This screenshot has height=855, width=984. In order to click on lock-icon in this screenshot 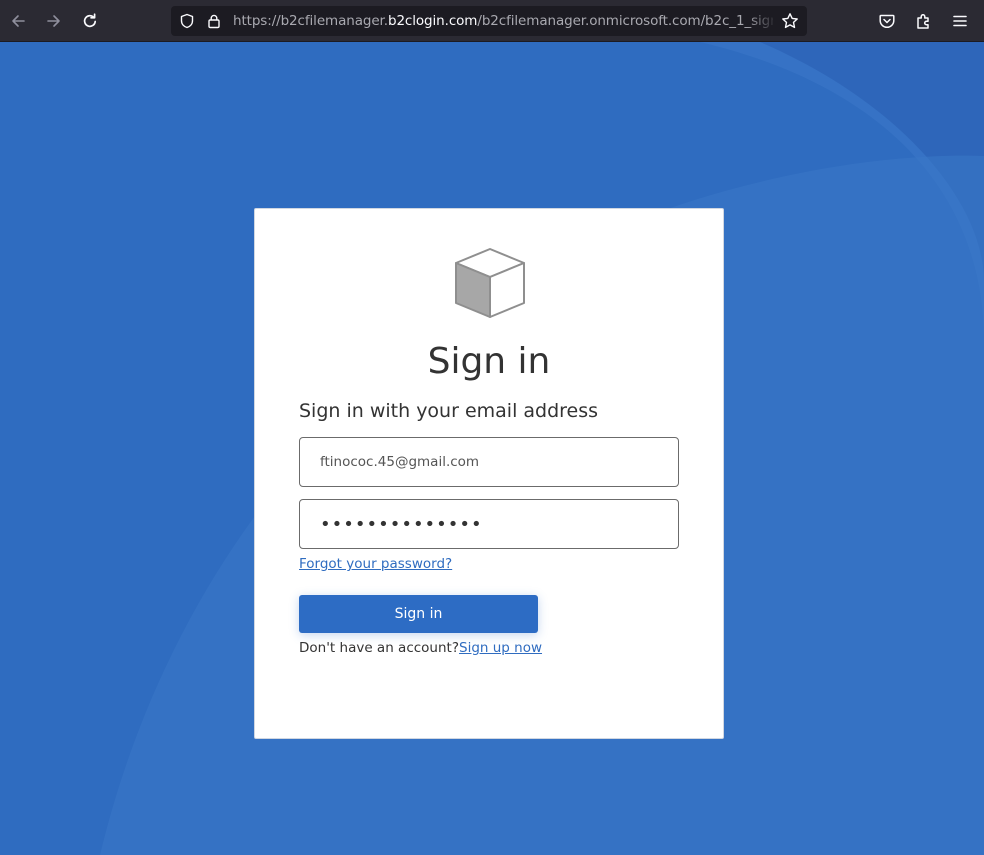, I will do `click(214, 21)`.